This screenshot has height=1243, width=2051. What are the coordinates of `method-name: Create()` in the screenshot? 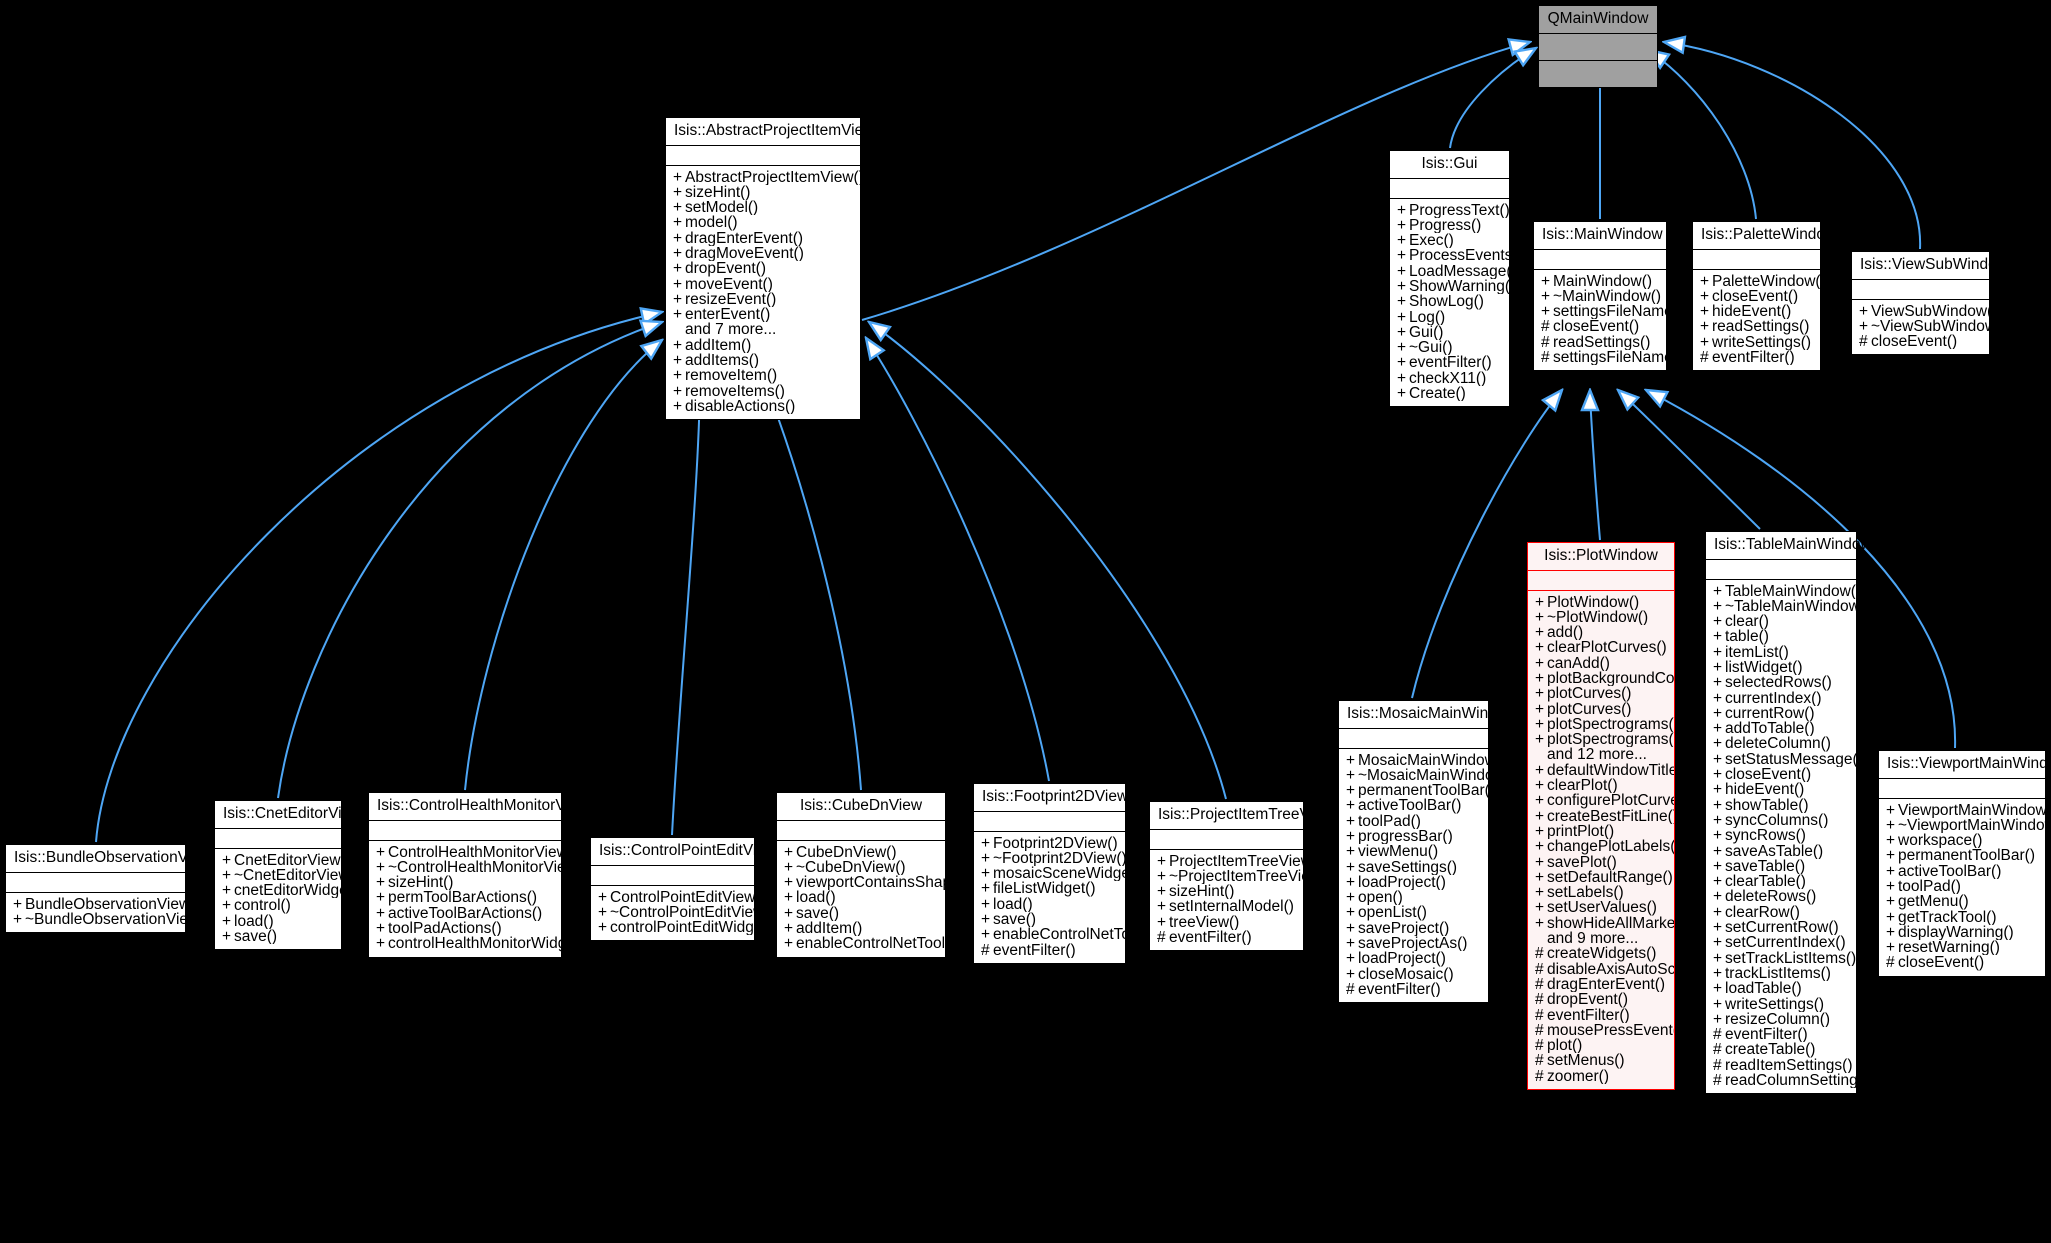 It's located at (1437, 394).